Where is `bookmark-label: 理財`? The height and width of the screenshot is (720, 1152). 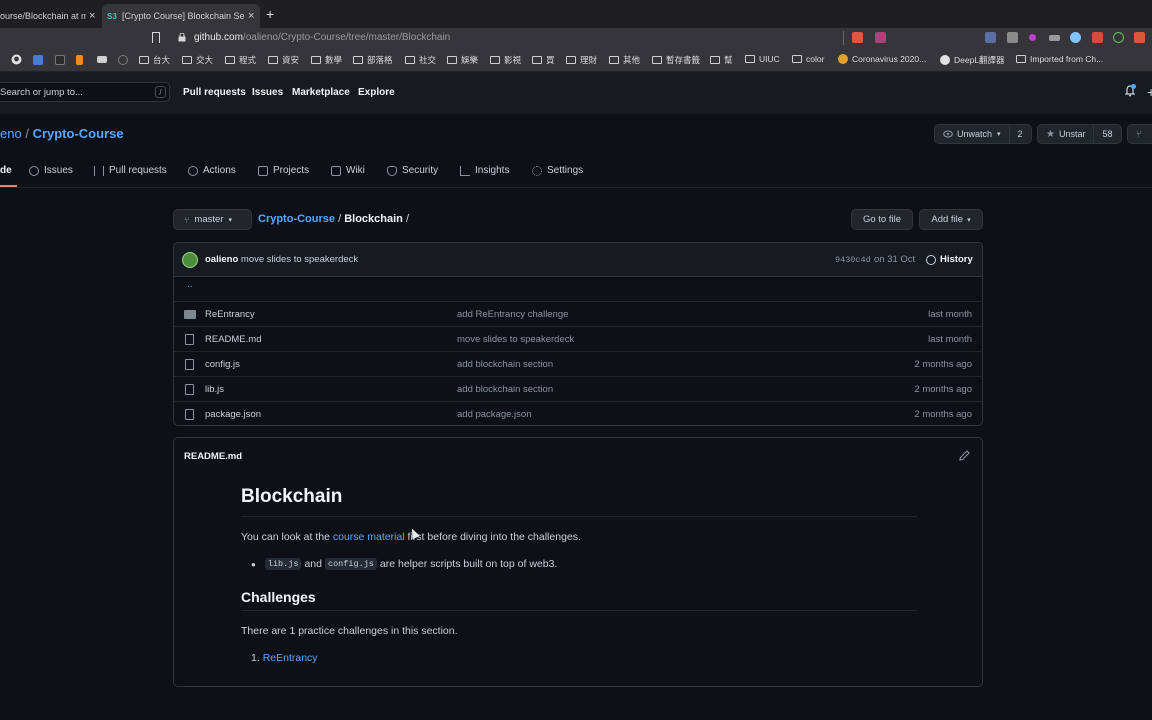 bookmark-label: 理財 is located at coordinates (589, 60).